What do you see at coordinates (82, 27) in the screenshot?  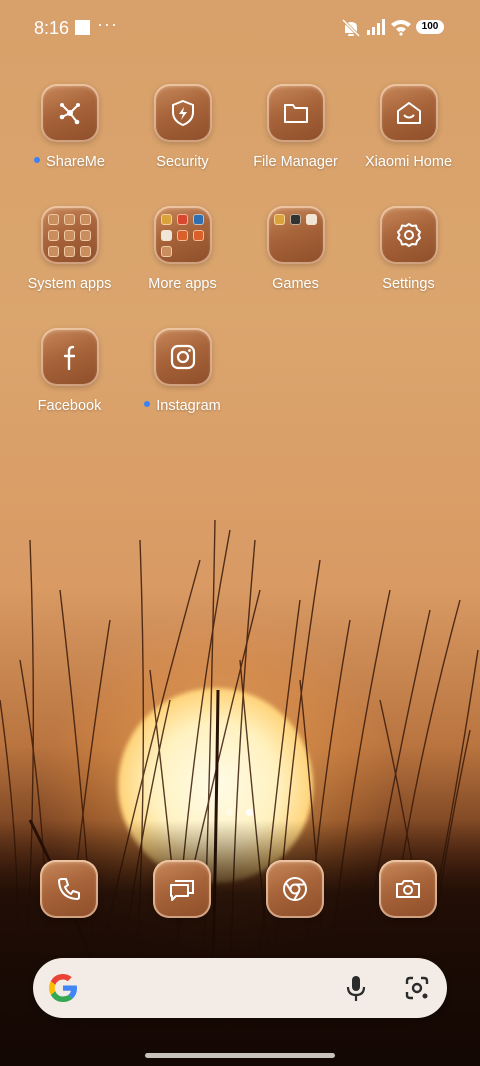 I see `notification-square-icon` at bounding box center [82, 27].